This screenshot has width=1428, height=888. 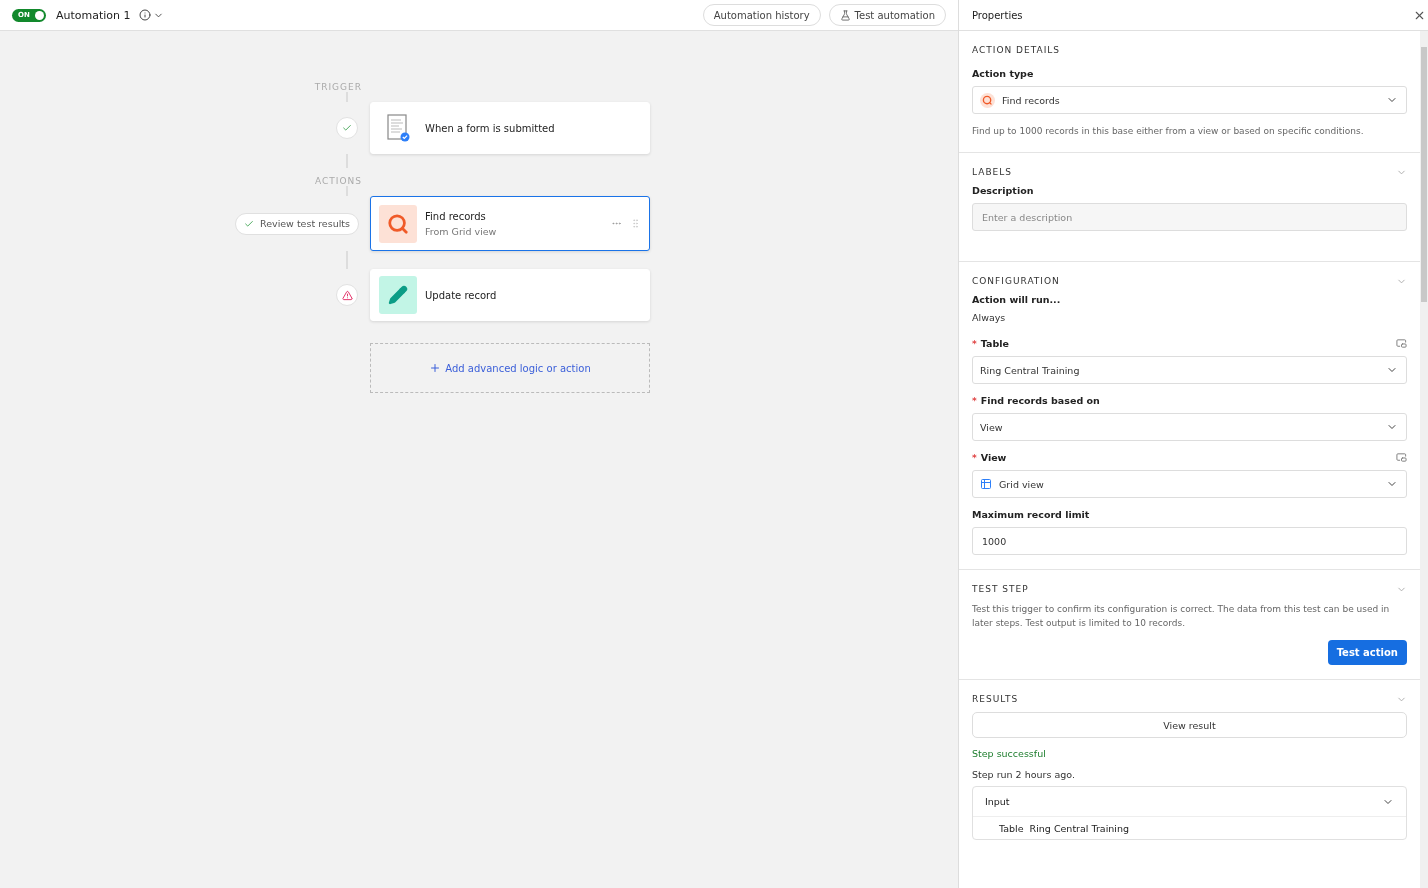 I want to click on section-heading: RESULTS, so click(x=995, y=699).